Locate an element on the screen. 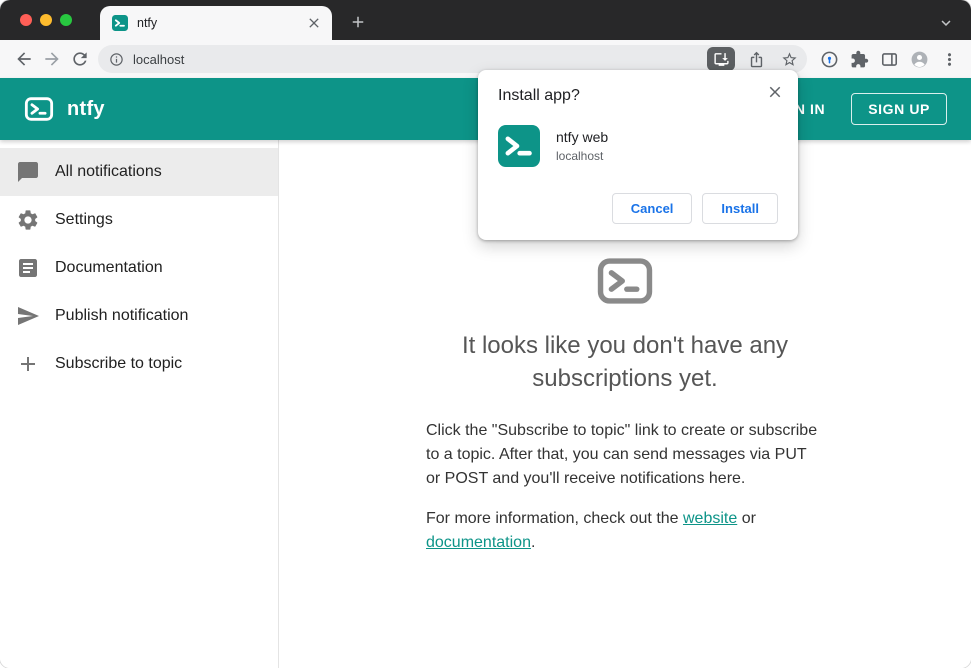 The image size is (971, 668). ntfy-logo-icon is located at coordinates (39, 109).